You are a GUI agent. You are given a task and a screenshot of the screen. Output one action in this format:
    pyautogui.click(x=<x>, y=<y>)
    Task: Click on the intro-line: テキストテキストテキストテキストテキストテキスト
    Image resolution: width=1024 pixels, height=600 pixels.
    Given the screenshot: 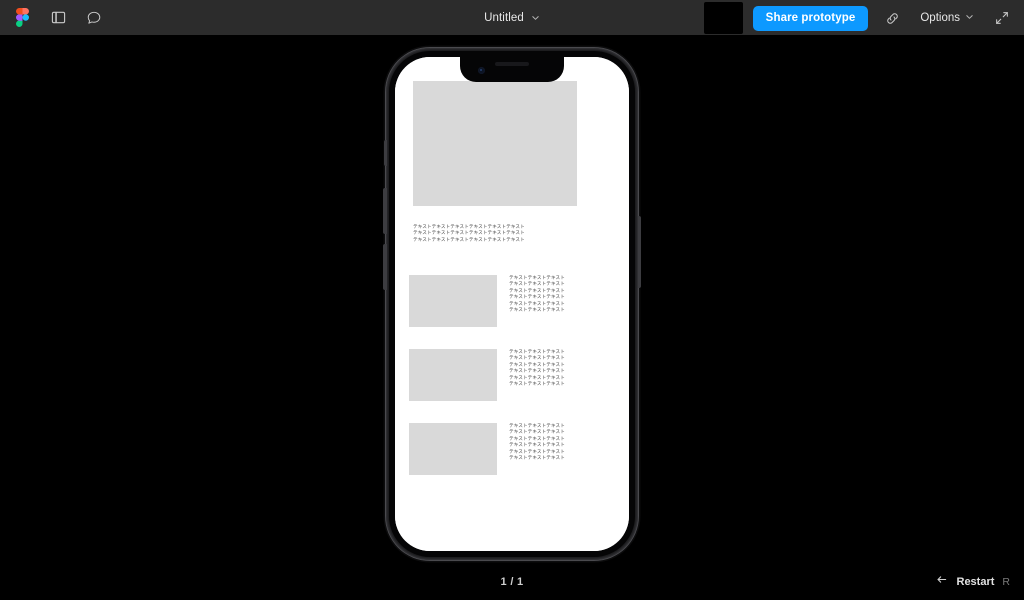 What is the action you would take?
    pyautogui.click(x=469, y=240)
    